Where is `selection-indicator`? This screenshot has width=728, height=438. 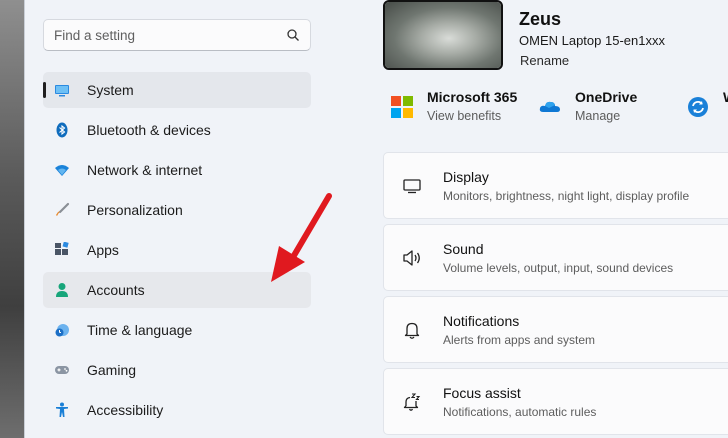 selection-indicator is located at coordinates (44, 90).